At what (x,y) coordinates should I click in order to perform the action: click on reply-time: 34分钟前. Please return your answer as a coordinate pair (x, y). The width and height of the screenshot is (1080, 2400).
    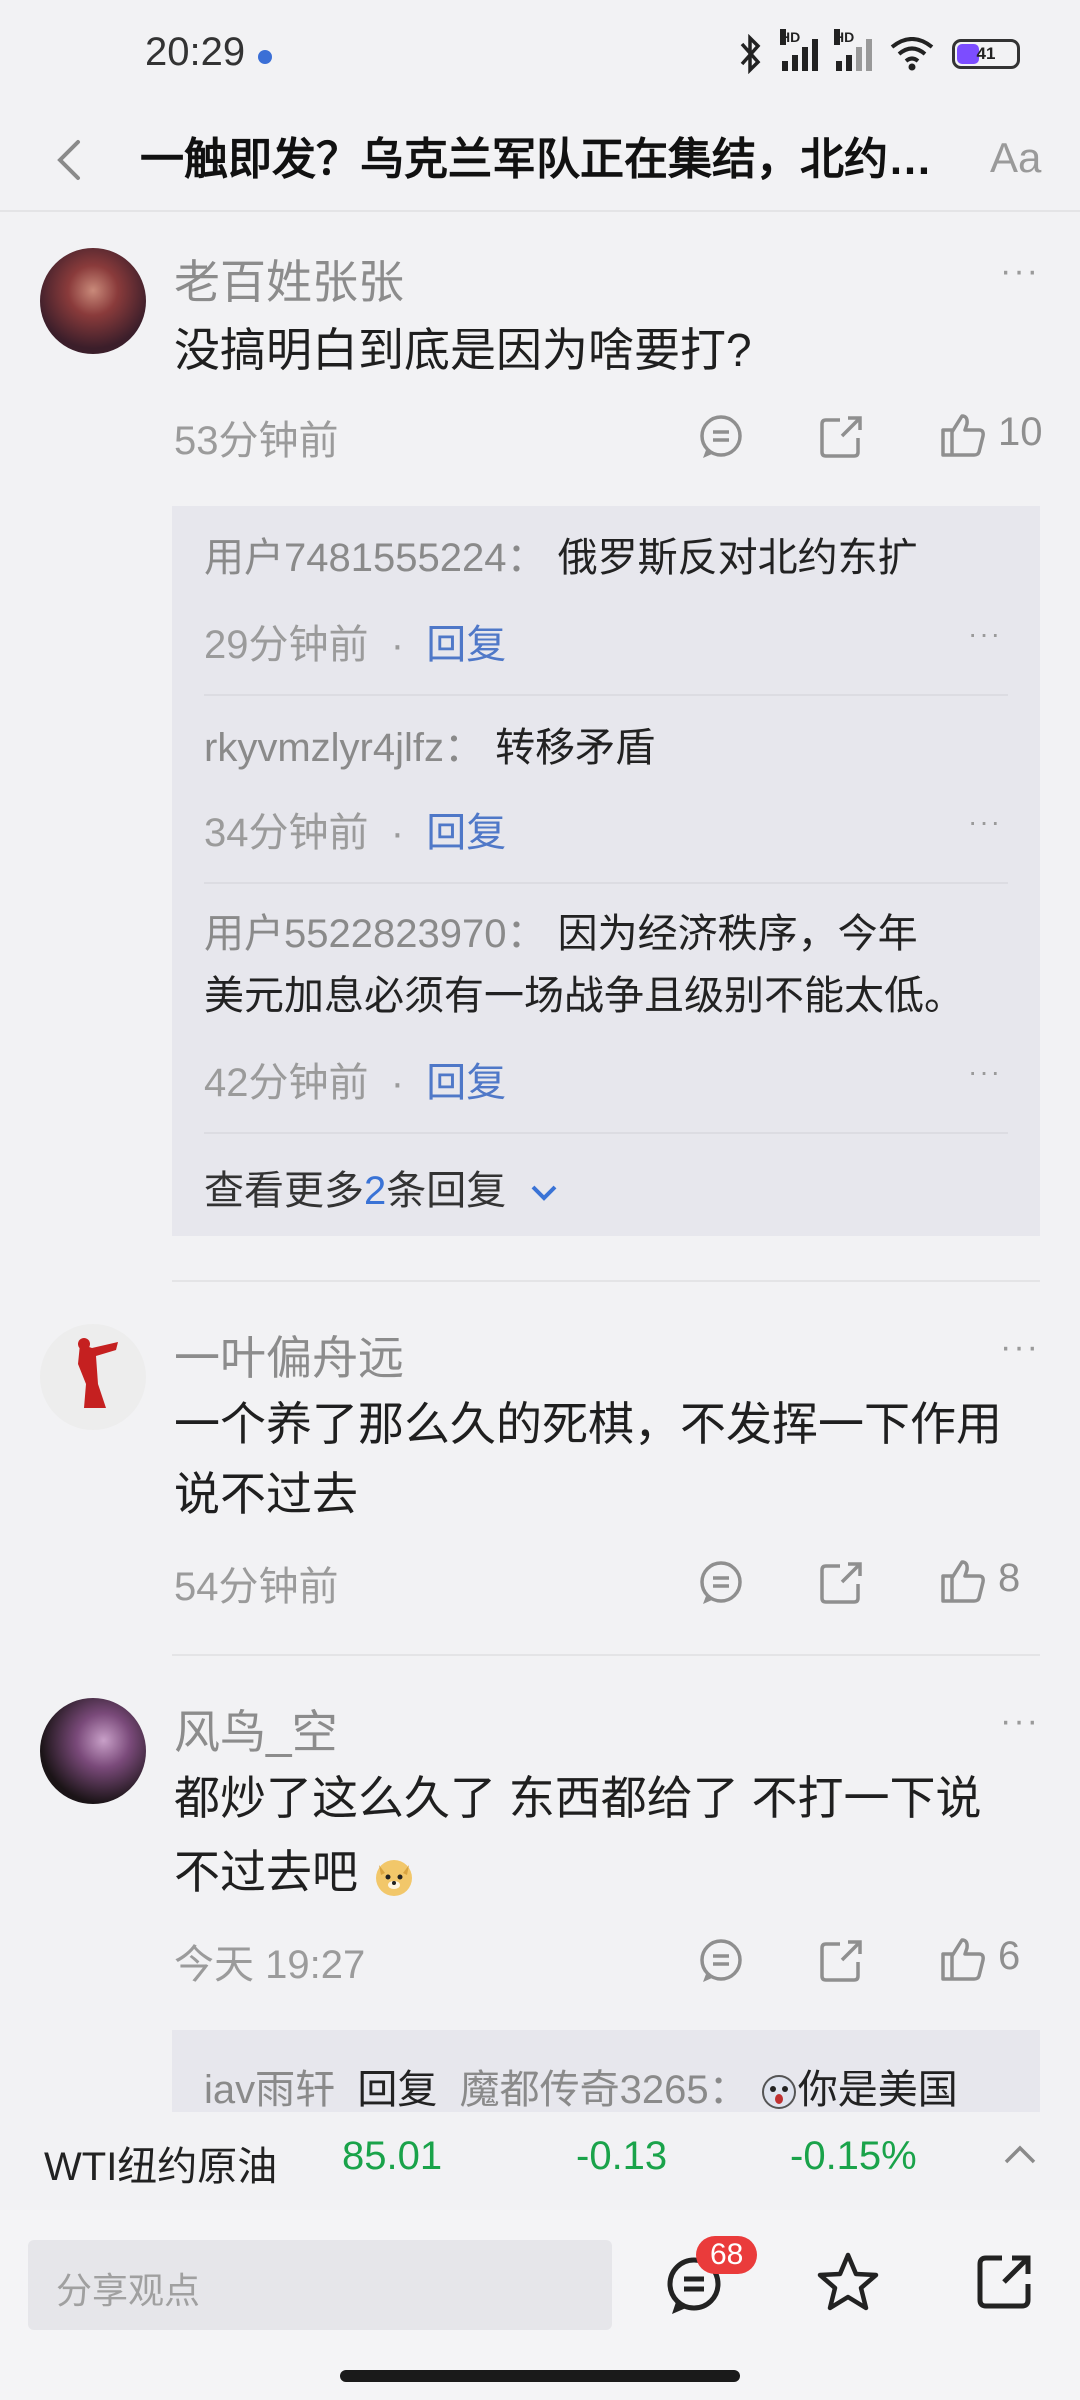
    Looking at the image, I should click on (286, 833).